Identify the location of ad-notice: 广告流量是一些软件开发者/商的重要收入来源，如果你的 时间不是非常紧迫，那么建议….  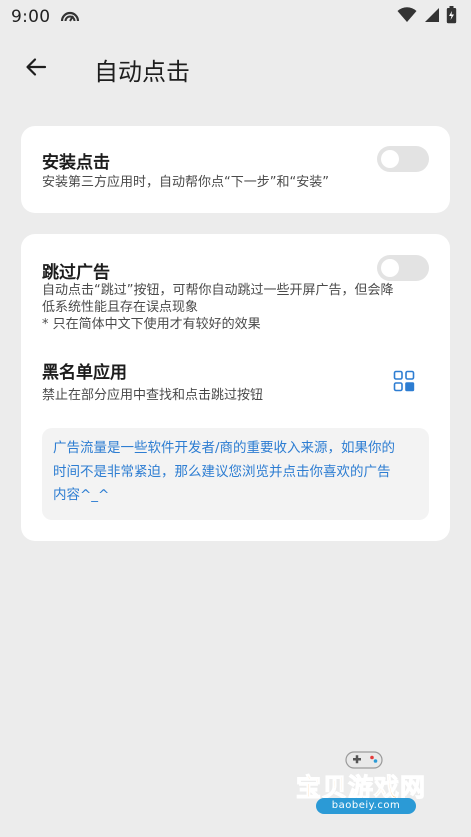
(235, 474).